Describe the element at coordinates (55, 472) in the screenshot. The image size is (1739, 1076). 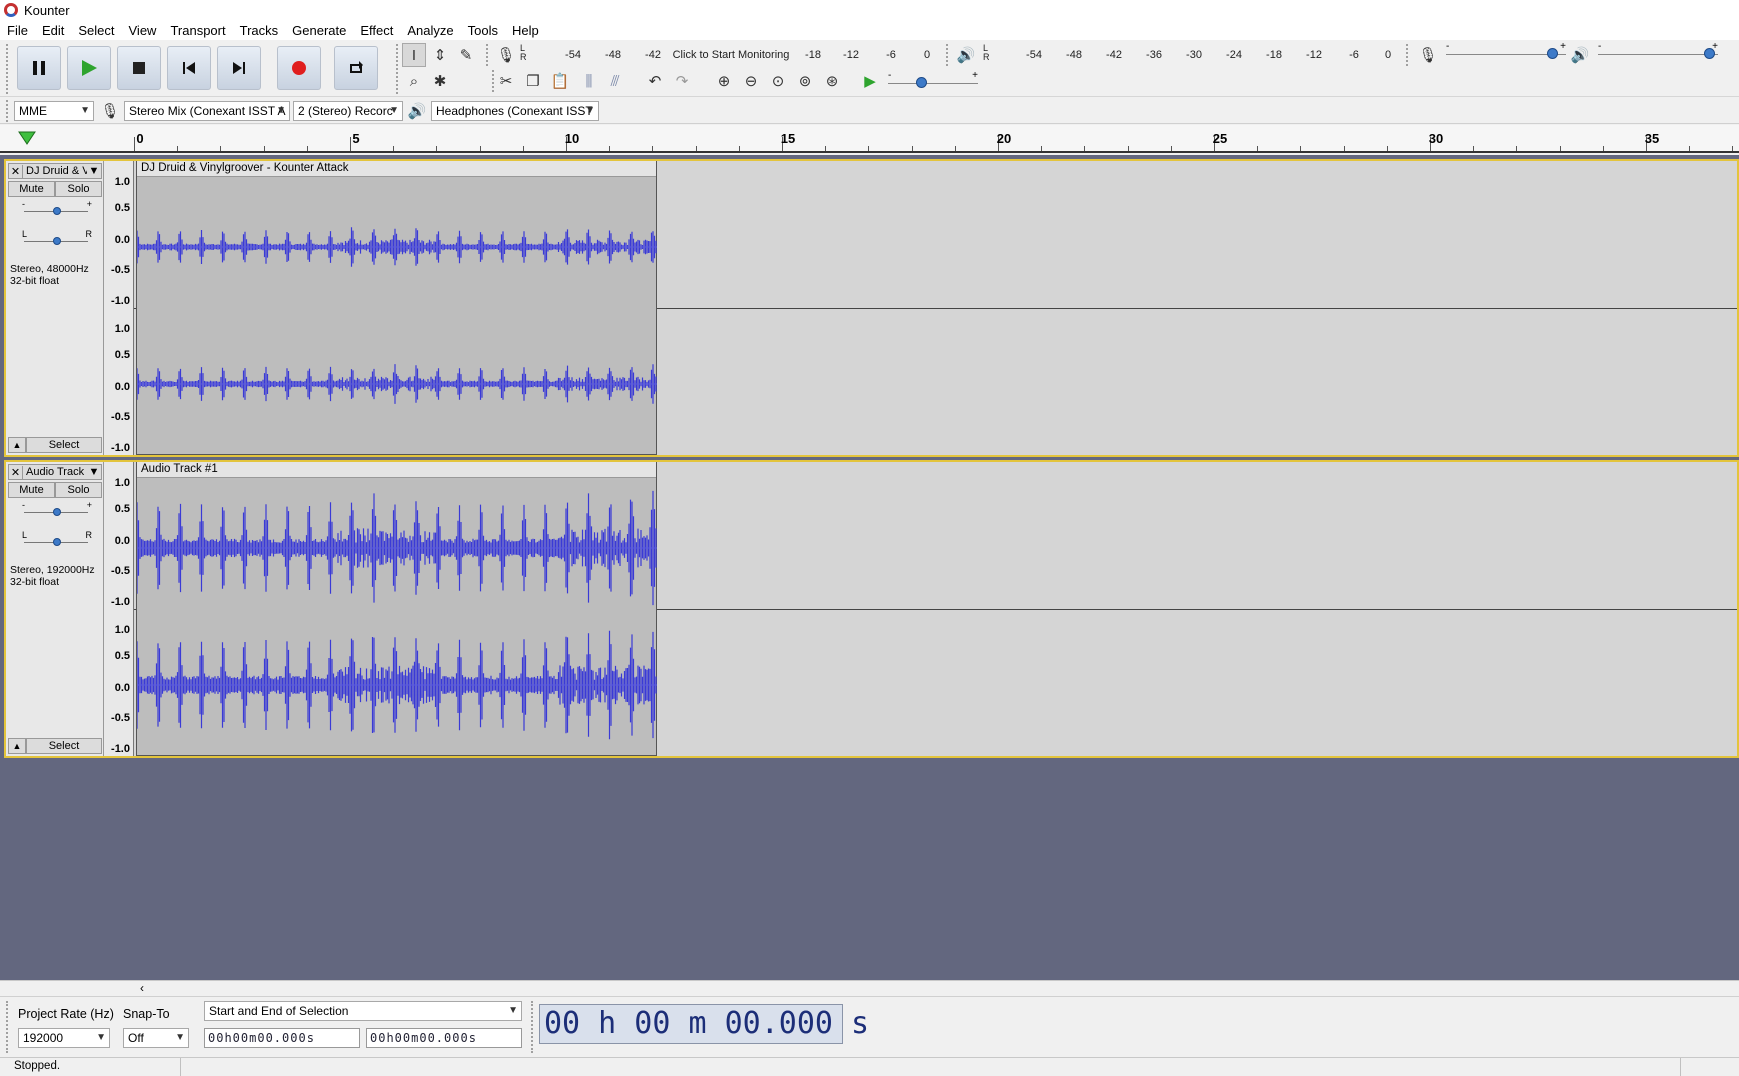
I see `track-name-menu: Audio Track` at that location.